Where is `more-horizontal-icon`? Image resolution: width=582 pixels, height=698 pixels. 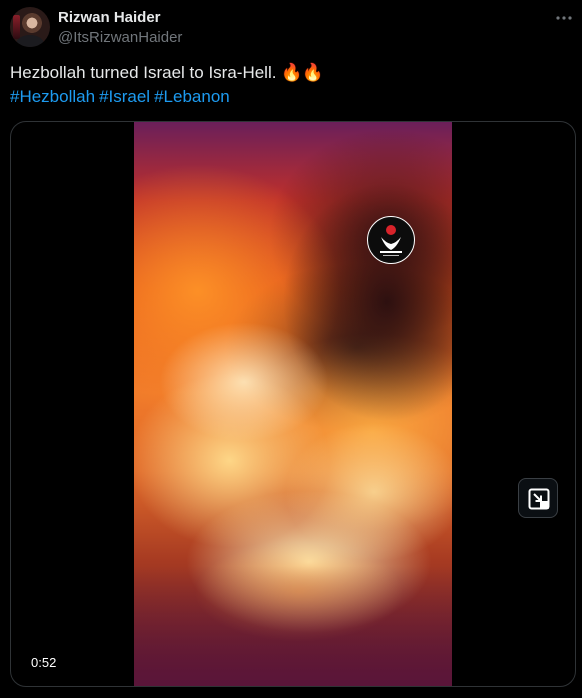 more-horizontal-icon is located at coordinates (564, 18).